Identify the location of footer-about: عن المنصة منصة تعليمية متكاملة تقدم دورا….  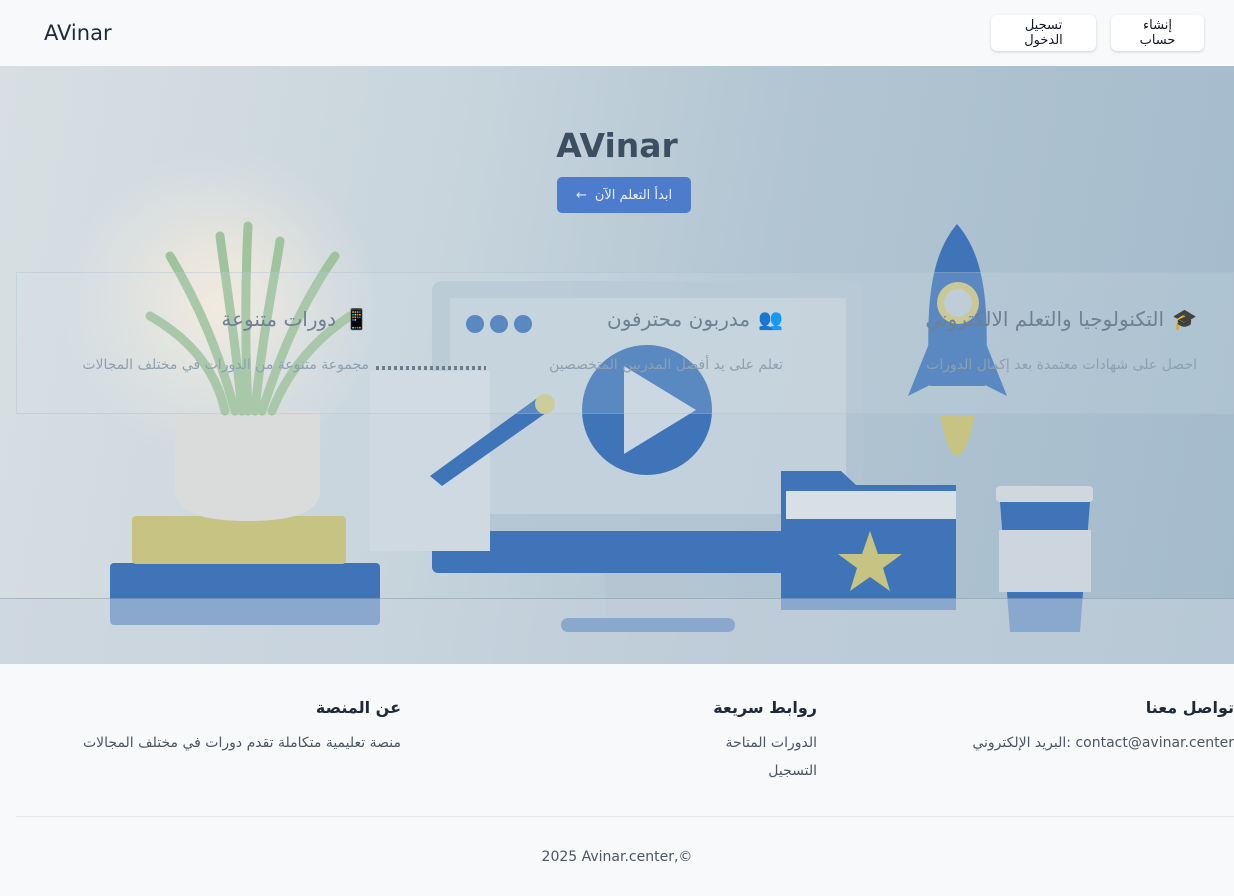
(242, 730).